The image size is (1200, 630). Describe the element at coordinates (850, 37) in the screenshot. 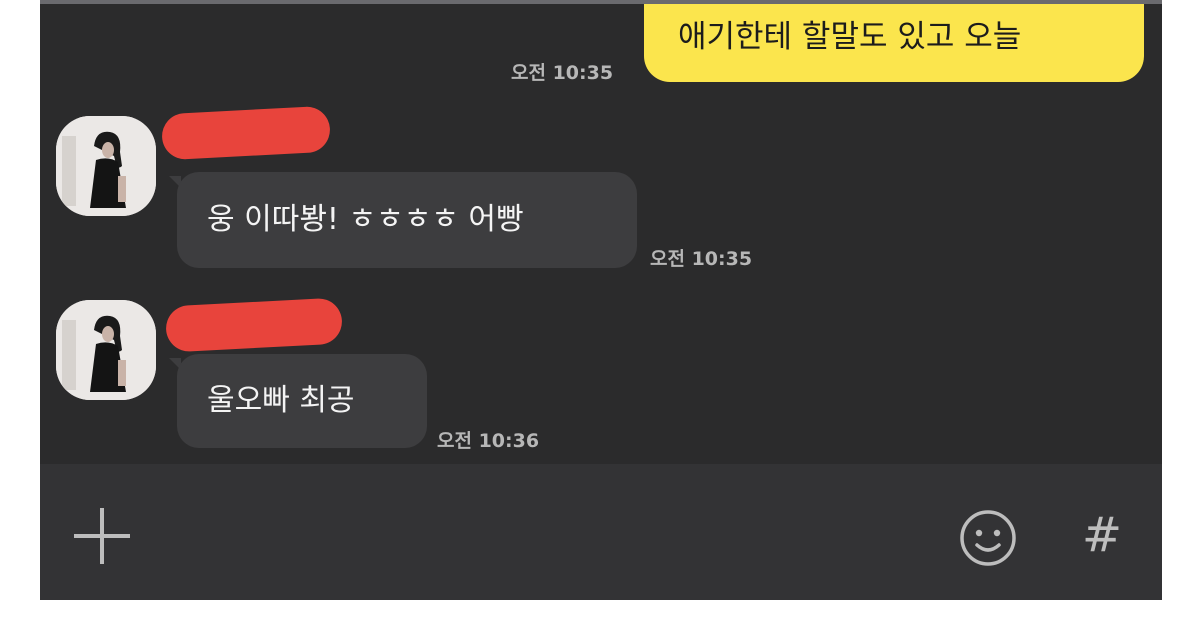

I see `message-text: 애기한테 할말도 있고 오늘` at that location.